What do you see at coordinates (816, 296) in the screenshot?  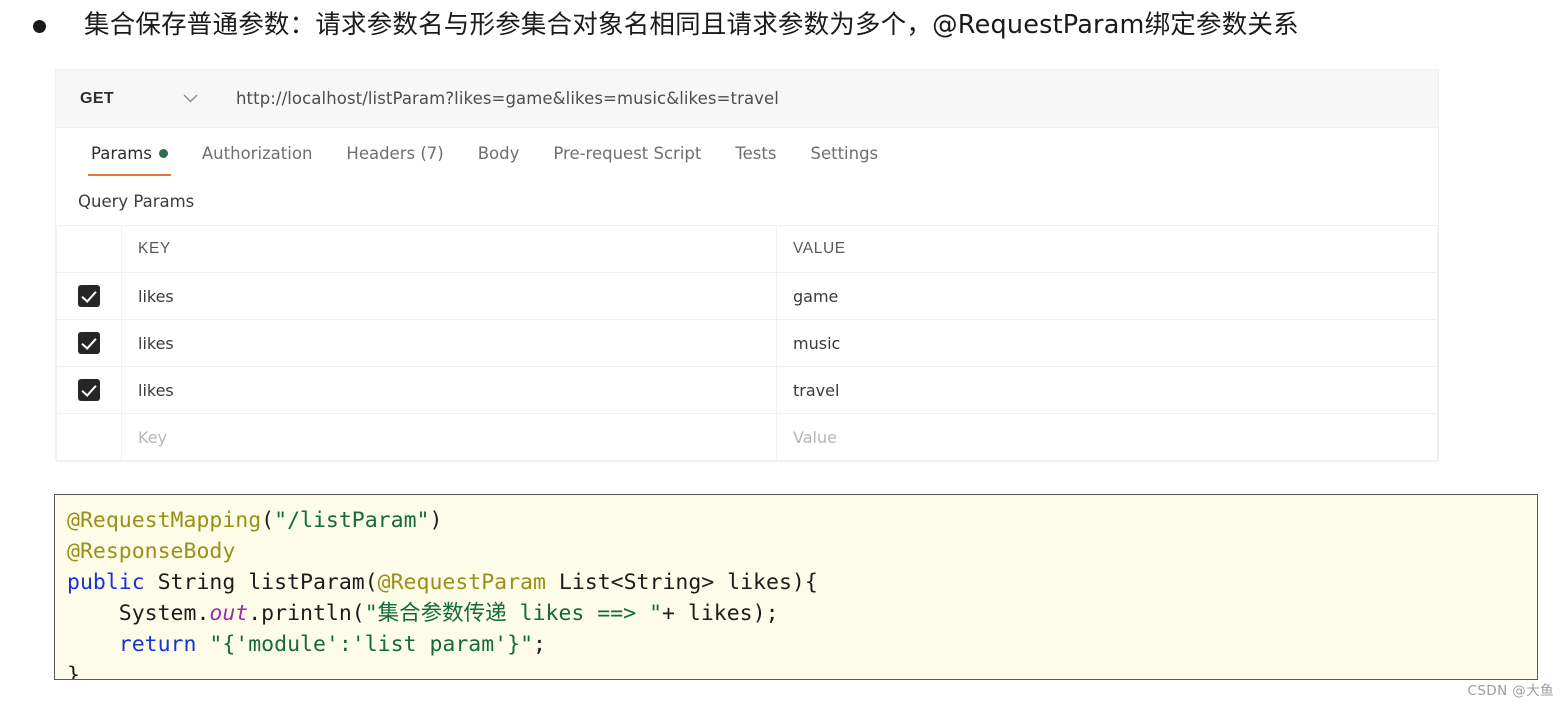 I see `row-value-text: game` at bounding box center [816, 296].